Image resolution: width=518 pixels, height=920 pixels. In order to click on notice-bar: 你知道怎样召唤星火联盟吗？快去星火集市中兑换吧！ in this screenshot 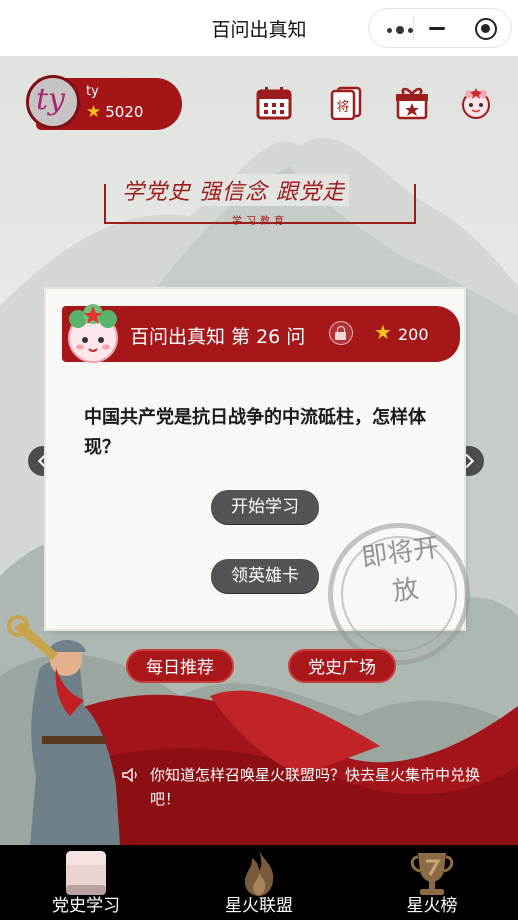, I will do `click(312, 787)`.